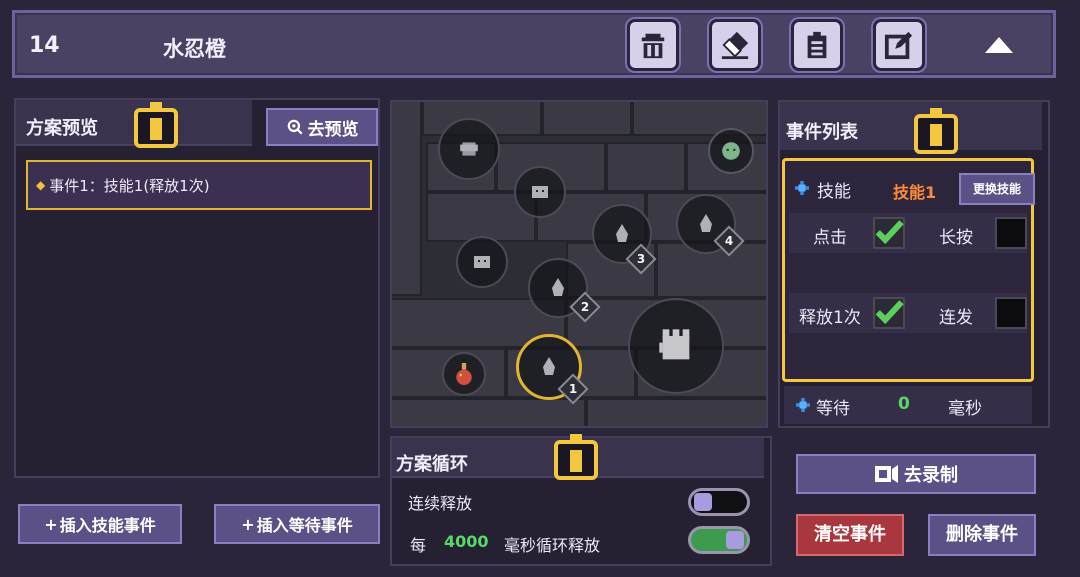  Describe the element at coordinates (1011, 313) in the screenshot. I see `burst-checkbox` at that location.